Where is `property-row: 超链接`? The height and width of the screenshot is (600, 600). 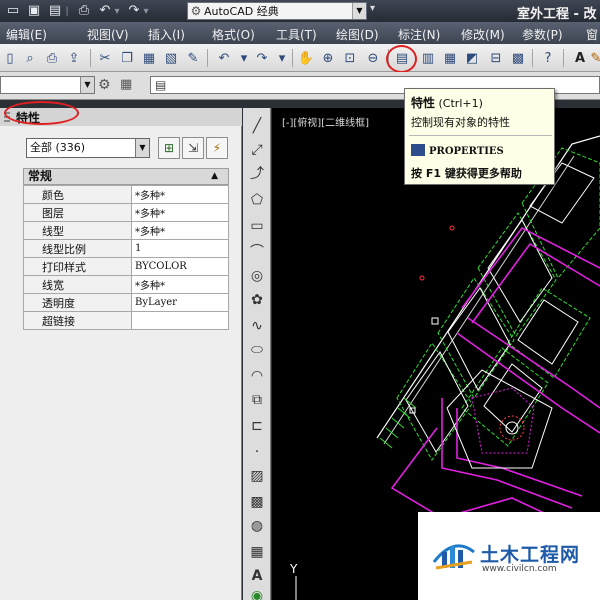 property-row: 超链接 is located at coordinates (126, 320).